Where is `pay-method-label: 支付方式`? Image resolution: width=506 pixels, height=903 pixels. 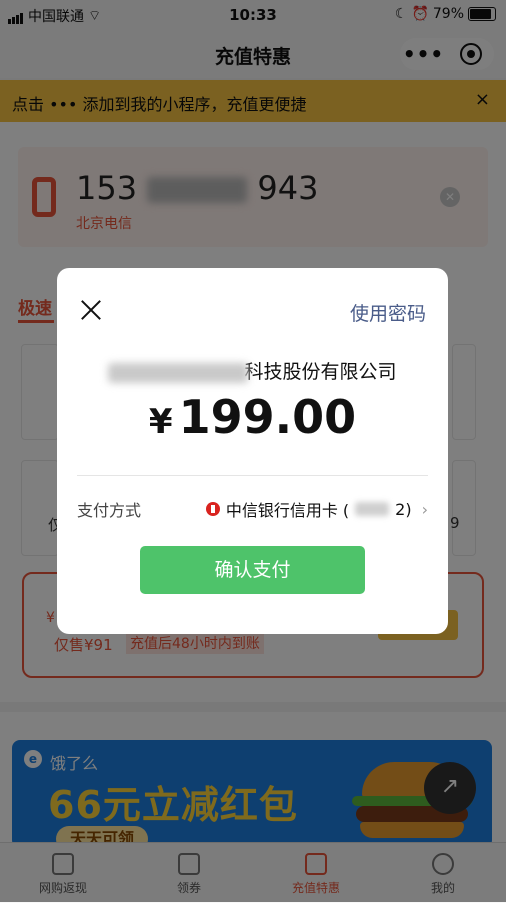
pay-method-label: 支付方式 is located at coordinates (109, 510).